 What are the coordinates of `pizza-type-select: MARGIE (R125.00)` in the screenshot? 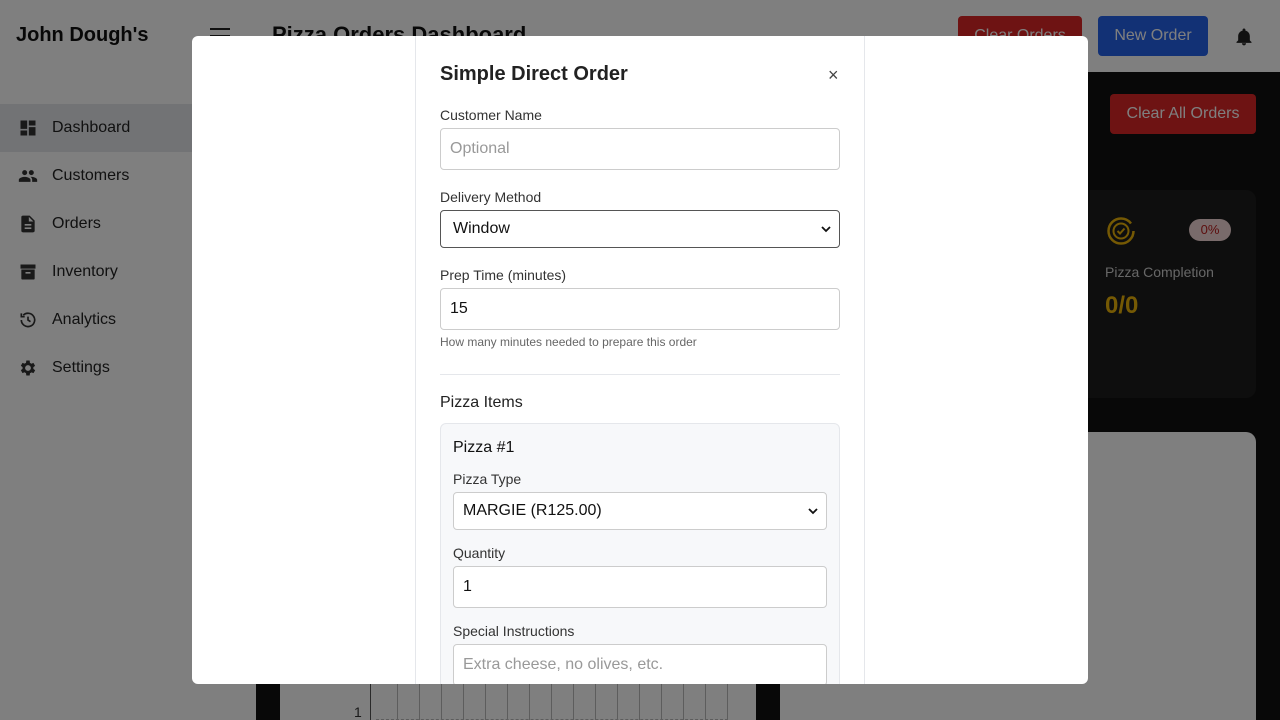 It's located at (640, 511).